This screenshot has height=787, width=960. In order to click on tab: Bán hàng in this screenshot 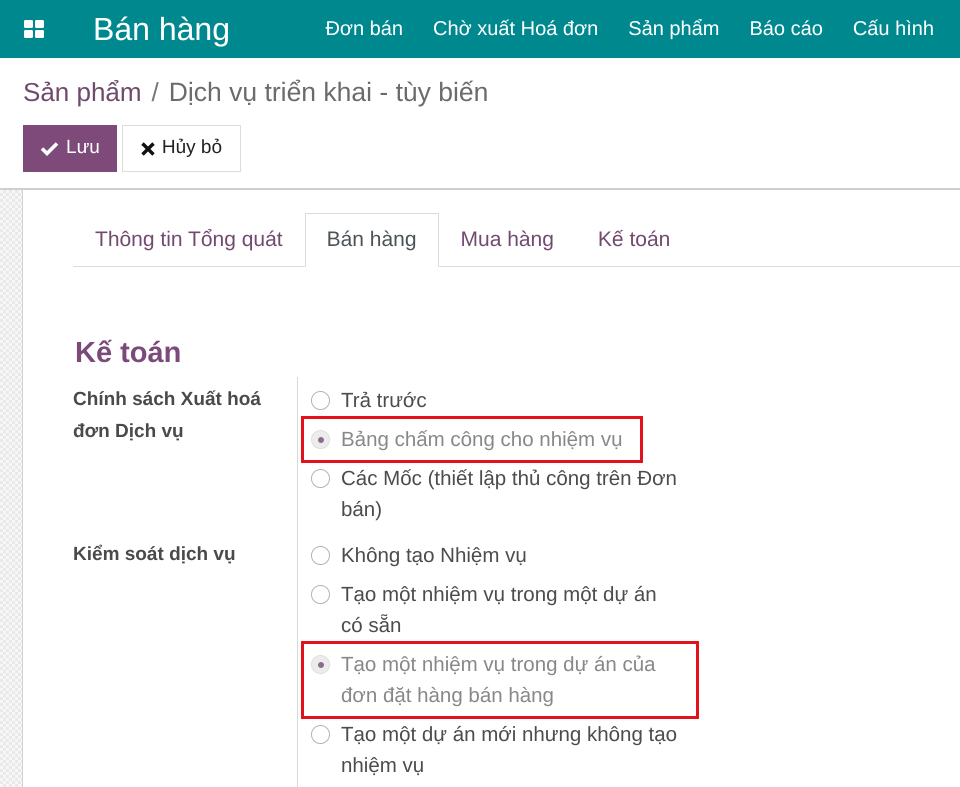, I will do `click(371, 240)`.